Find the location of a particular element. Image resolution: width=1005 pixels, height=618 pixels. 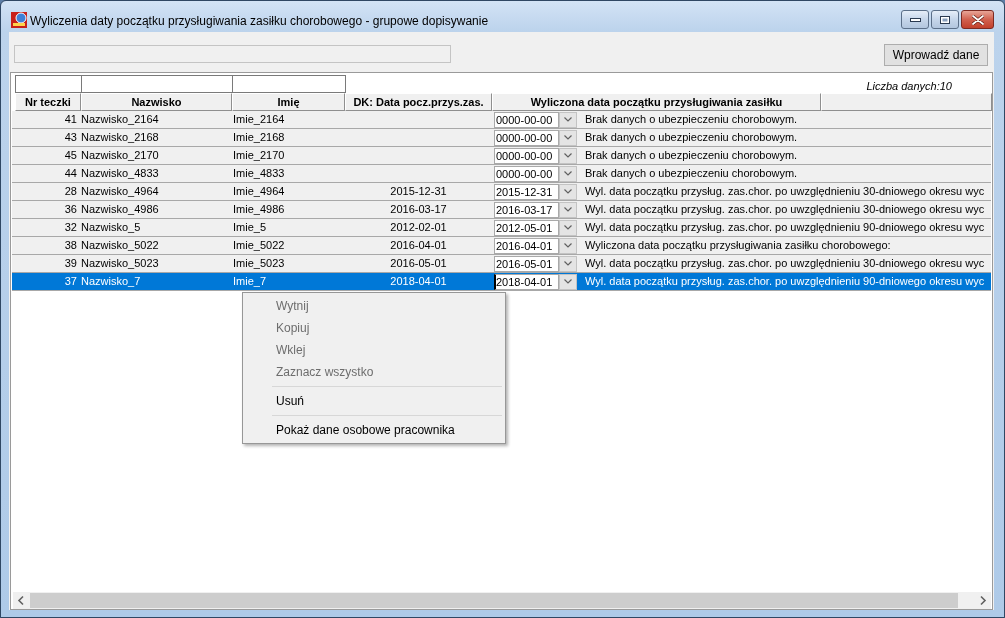

maximize-button is located at coordinates (945, 19).